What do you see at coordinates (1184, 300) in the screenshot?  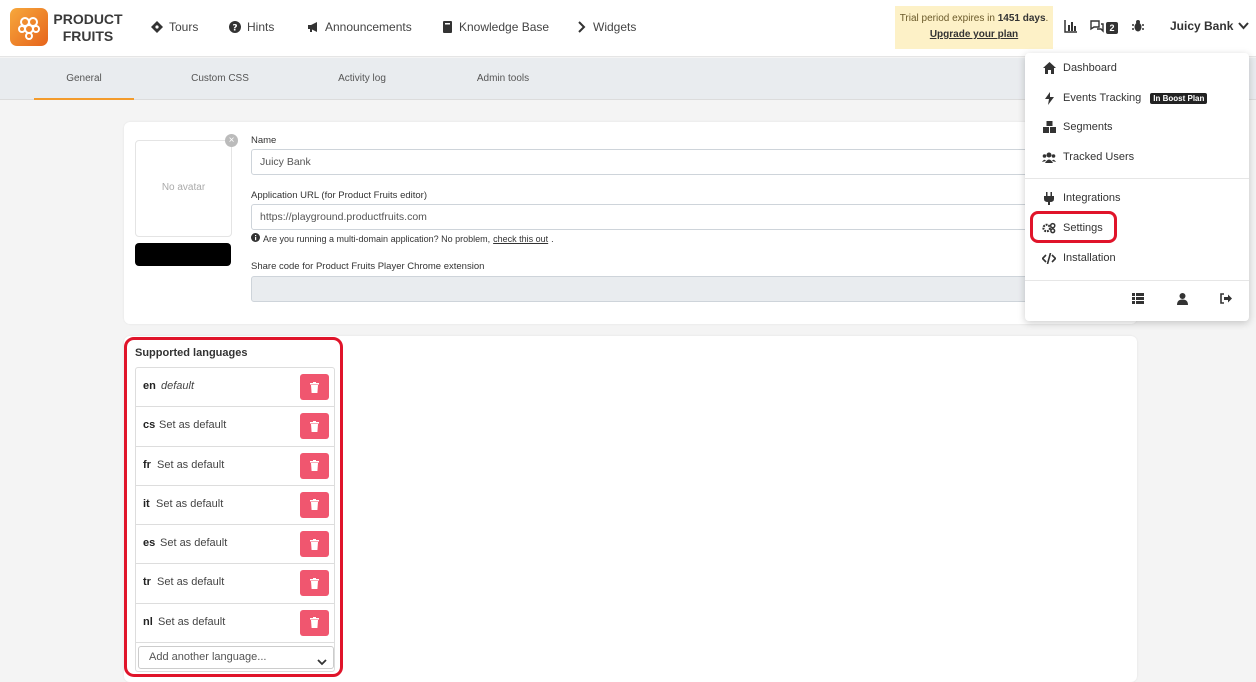 I see `user-icon` at bounding box center [1184, 300].